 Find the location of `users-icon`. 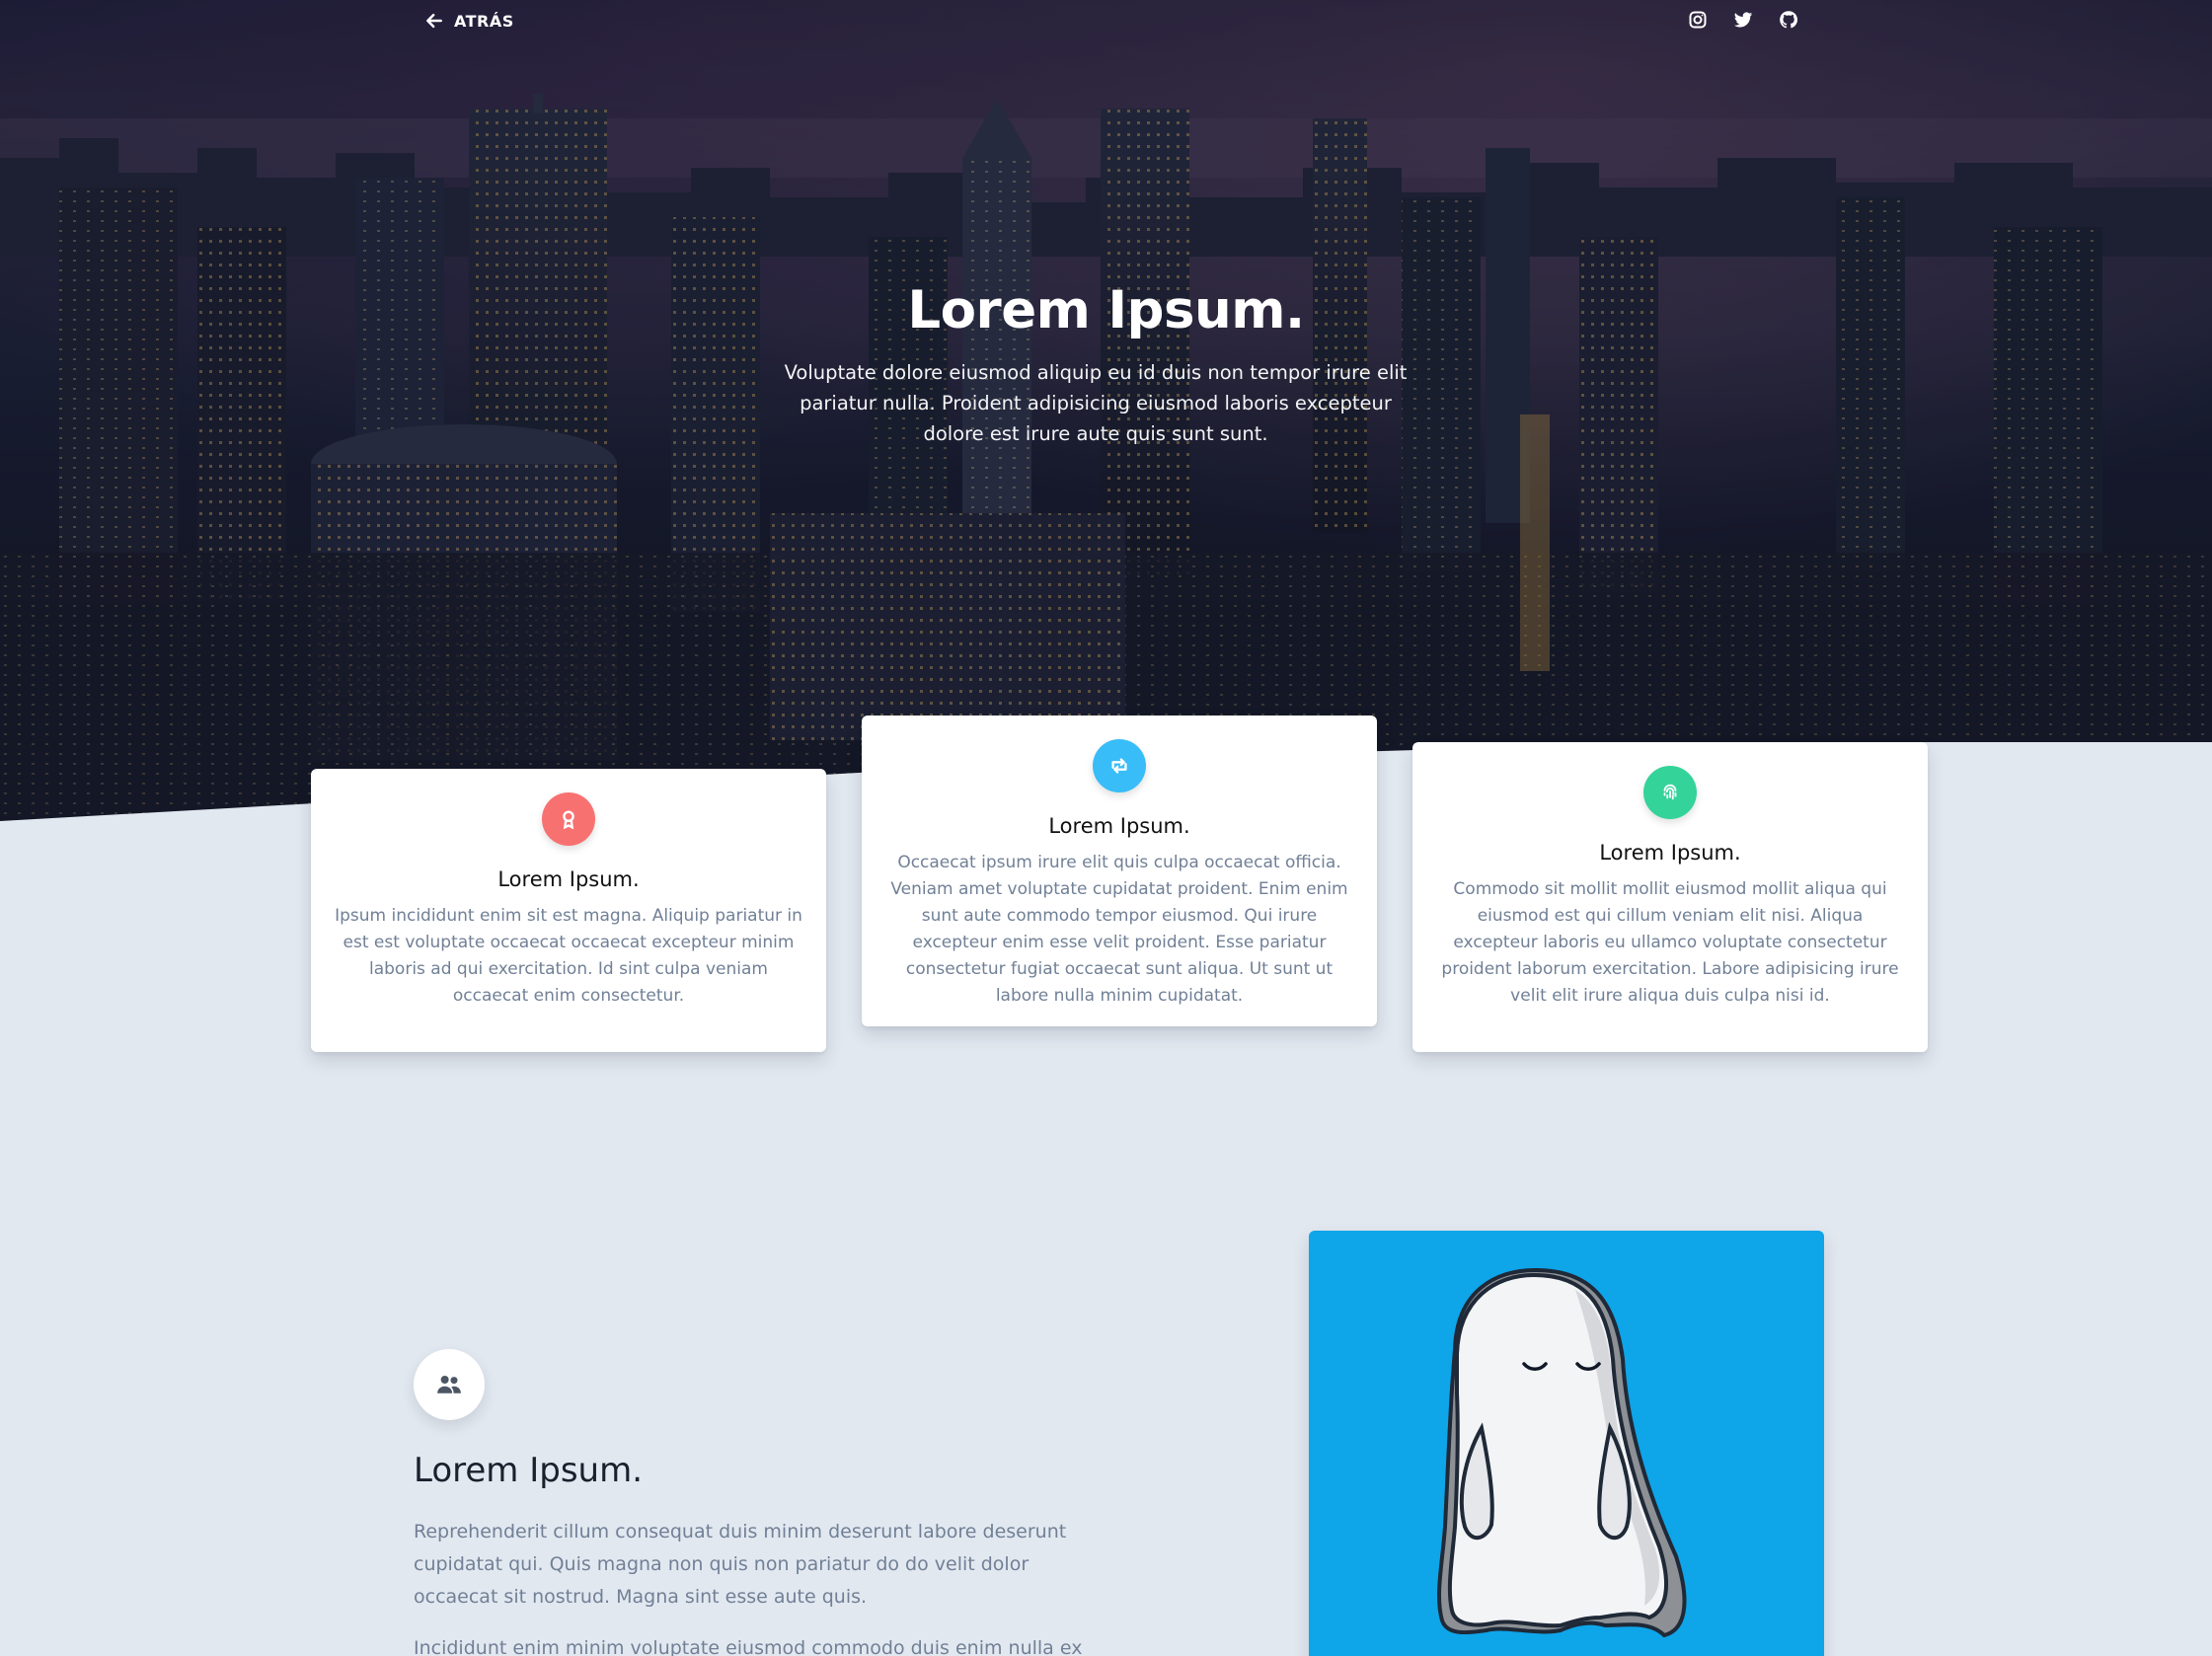

users-icon is located at coordinates (449, 1384).